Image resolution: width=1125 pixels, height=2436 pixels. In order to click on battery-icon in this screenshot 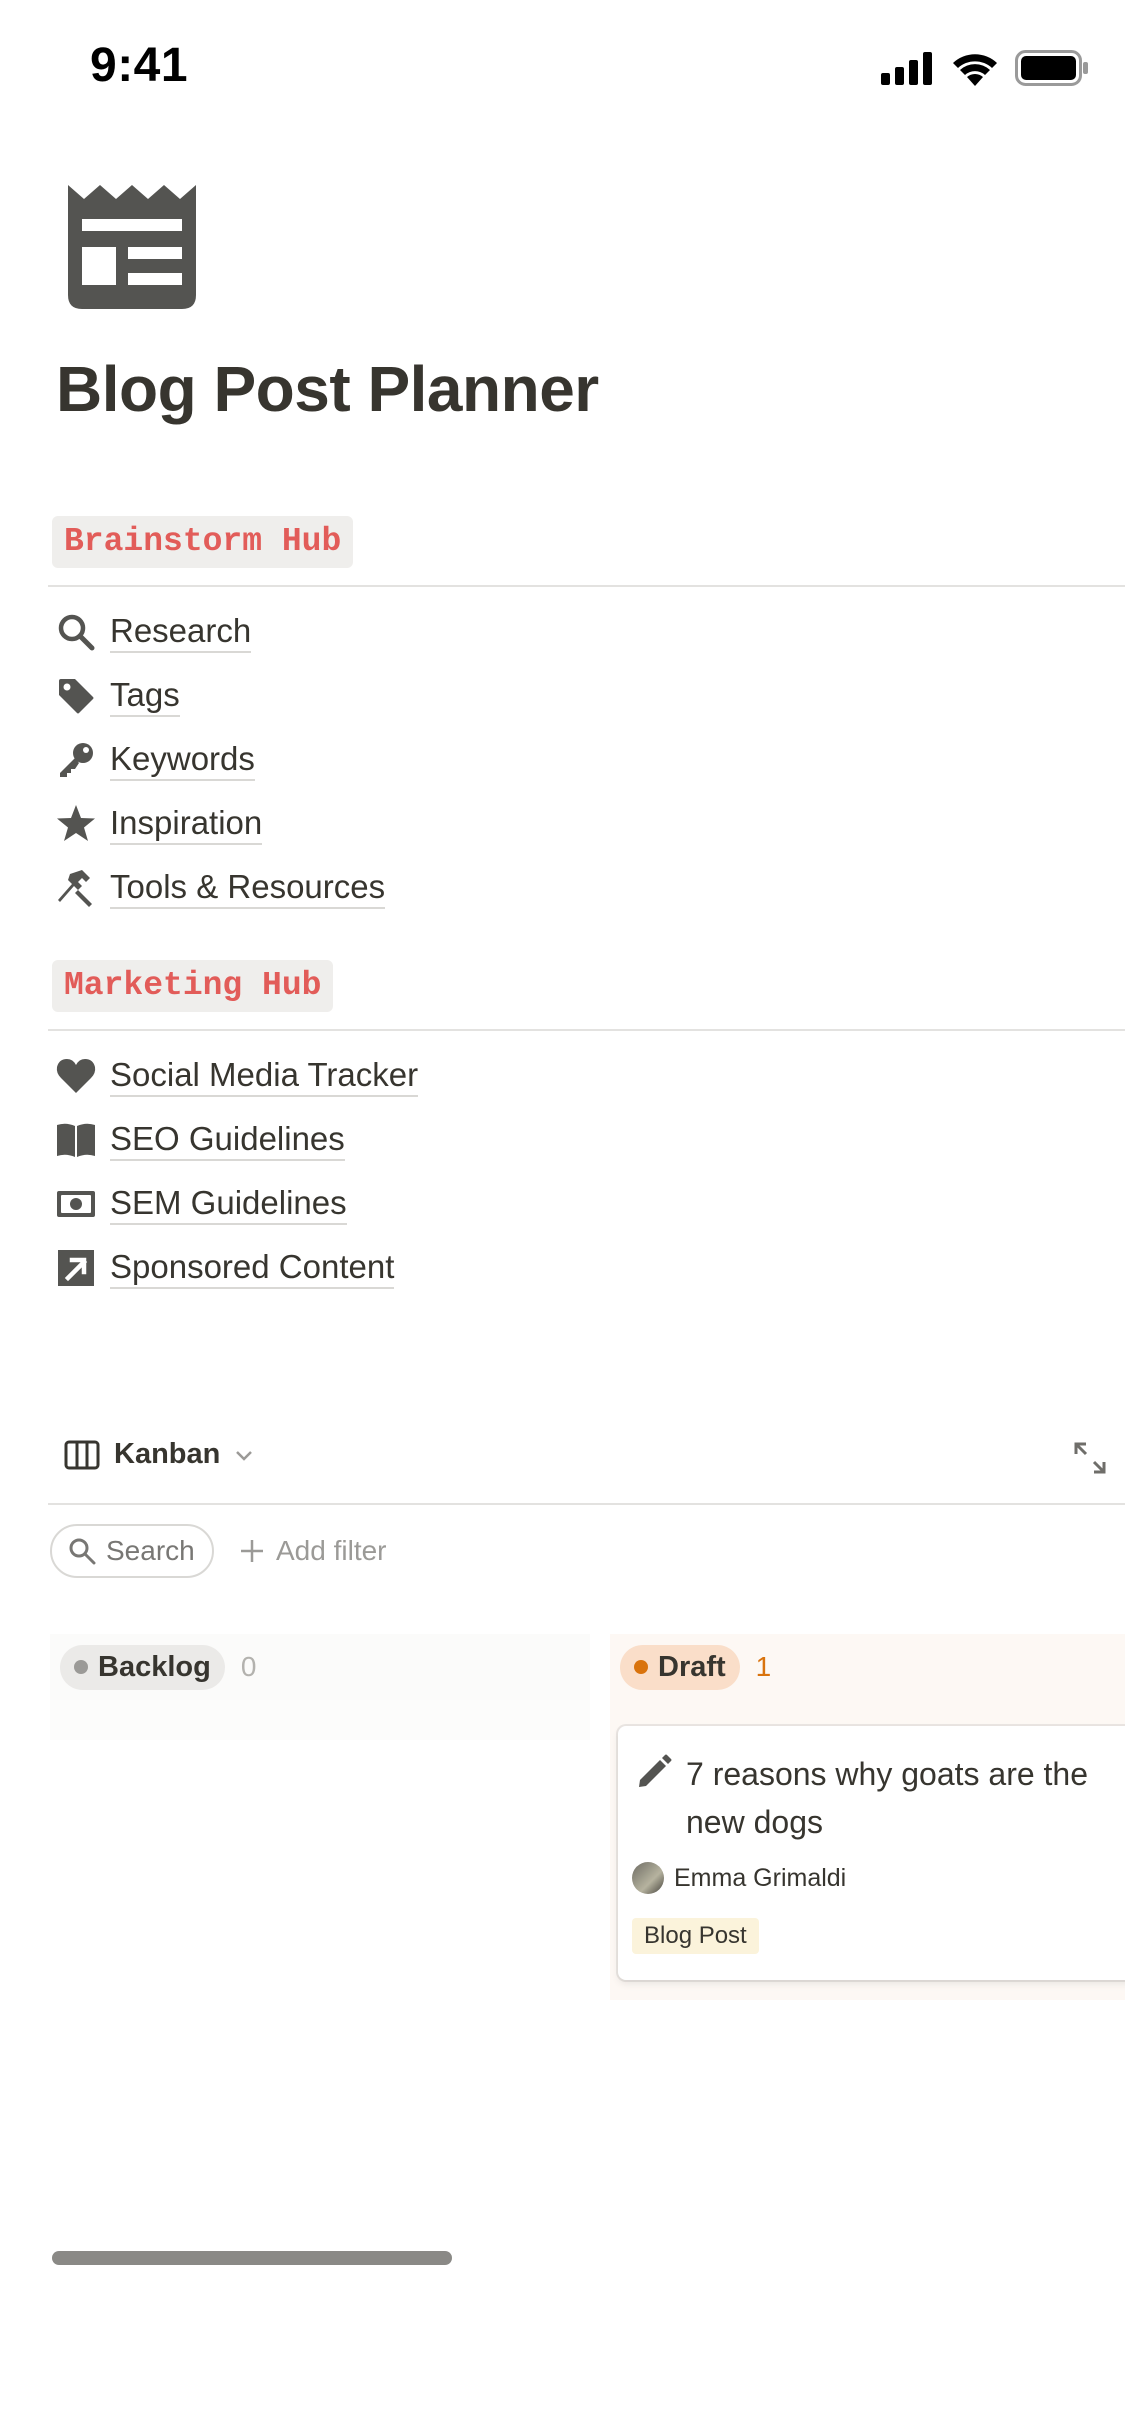, I will do `click(1051, 68)`.